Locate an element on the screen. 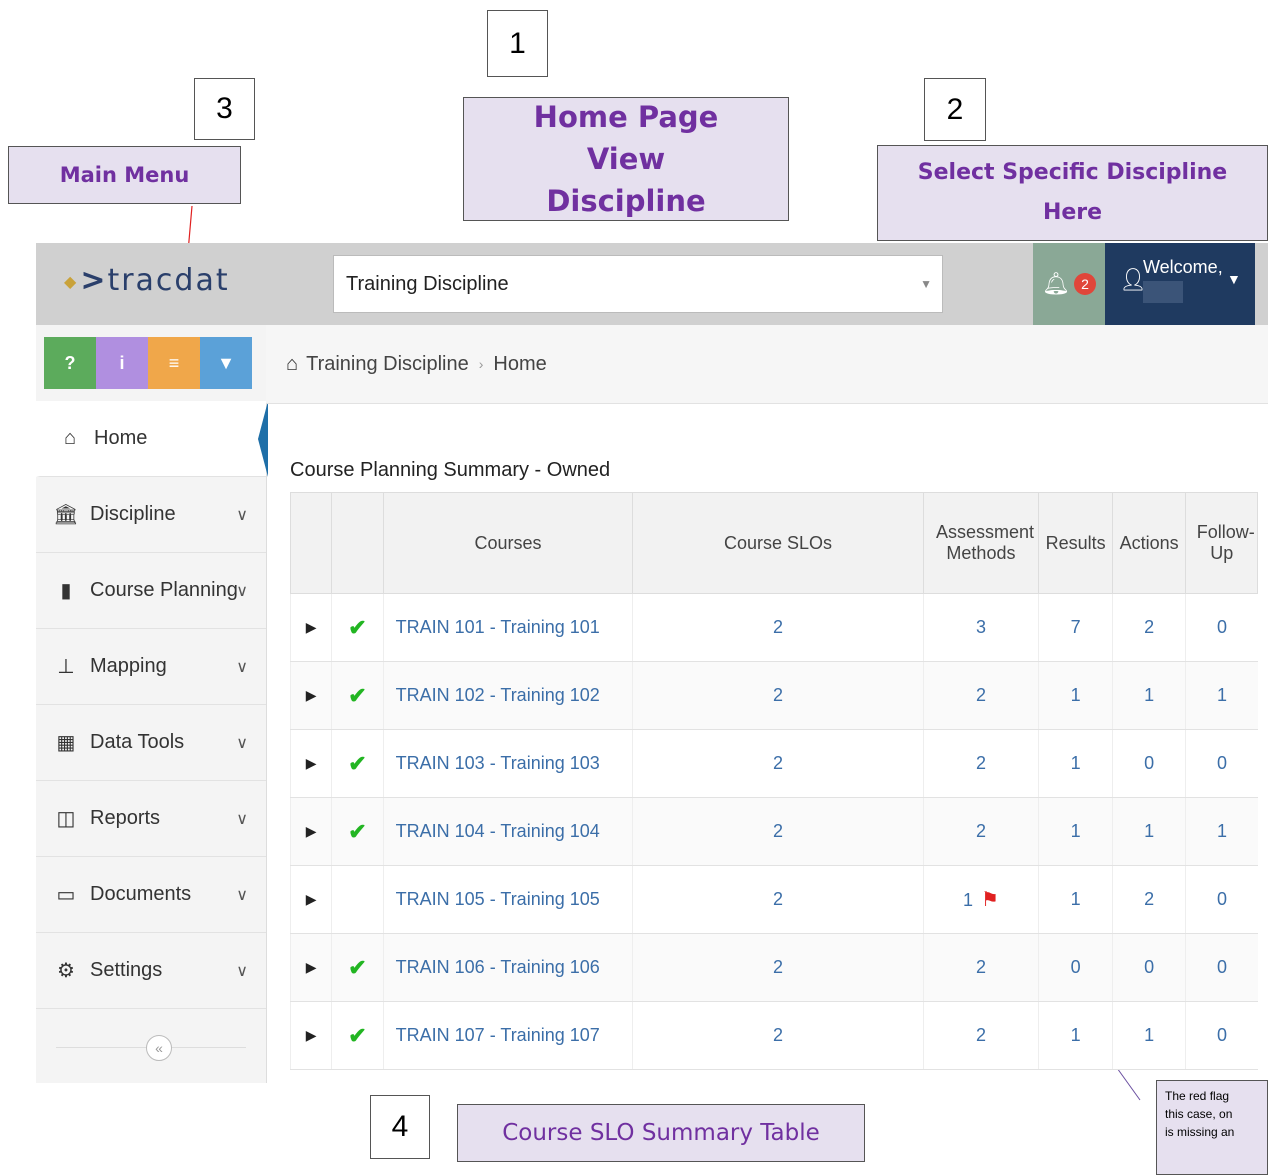 Image resolution: width=1268 pixels, height=1175 pixels. course-link: TRAIN 107 - Training 107 is located at coordinates (507, 1035).